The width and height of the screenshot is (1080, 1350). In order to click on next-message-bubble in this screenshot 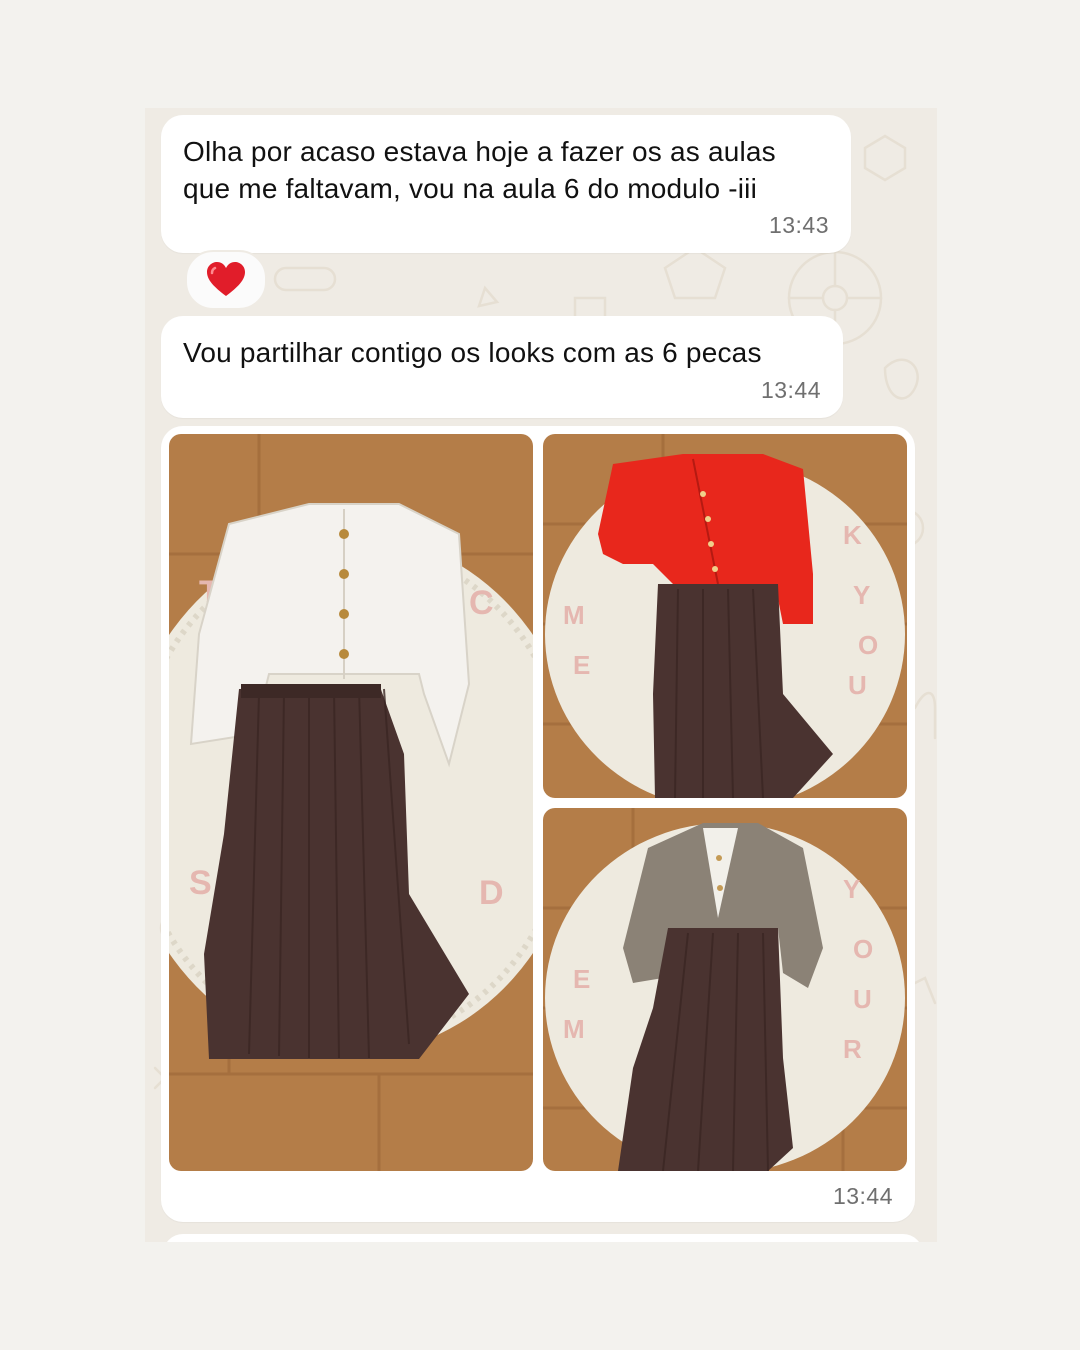, I will do `click(543, 1238)`.